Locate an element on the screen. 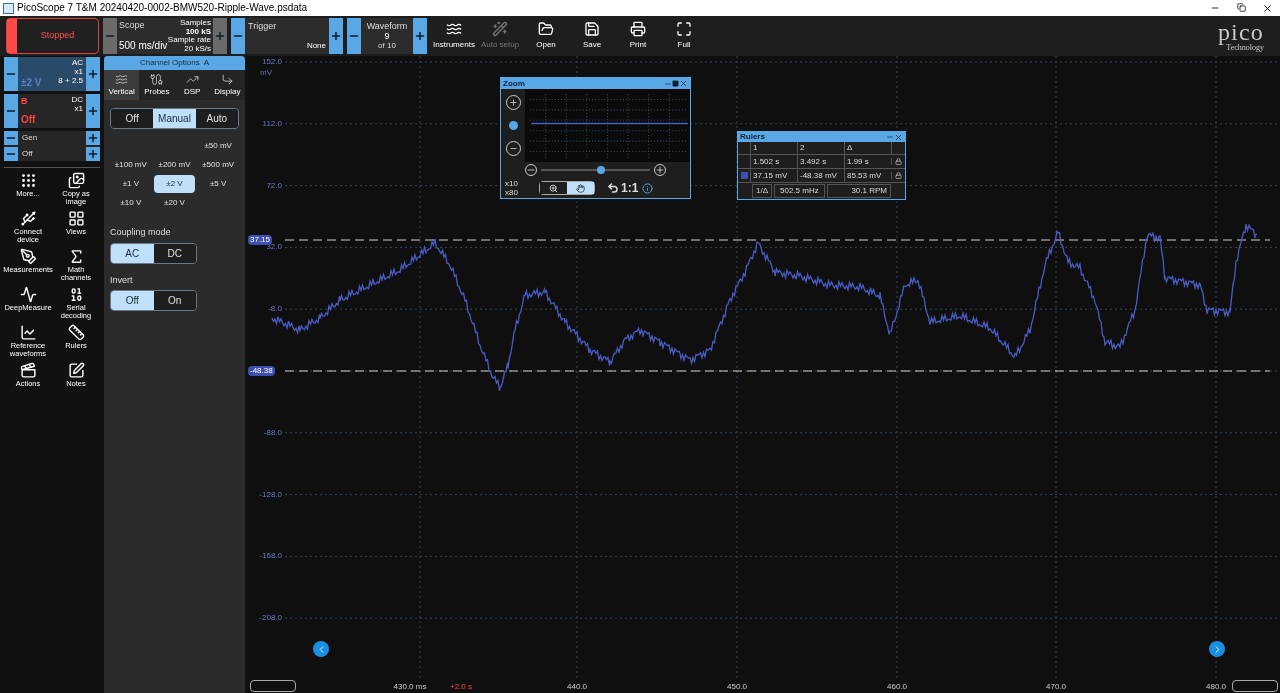 This screenshot has width=1280, height=693. magnifier-icon is located at coordinates (553, 188).